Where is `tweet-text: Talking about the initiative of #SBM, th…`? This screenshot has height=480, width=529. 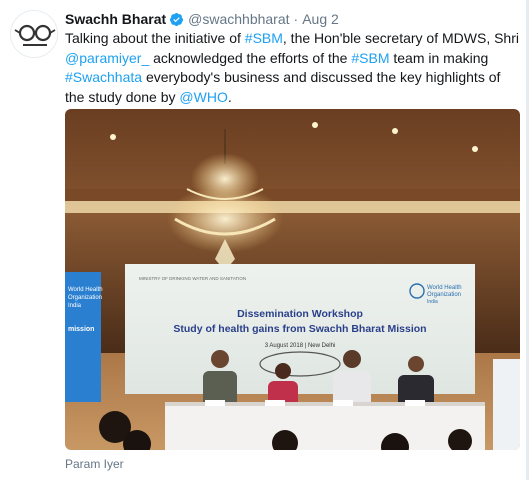
tweet-text: Talking about the initiative of #SBM, th… is located at coordinates (294, 68).